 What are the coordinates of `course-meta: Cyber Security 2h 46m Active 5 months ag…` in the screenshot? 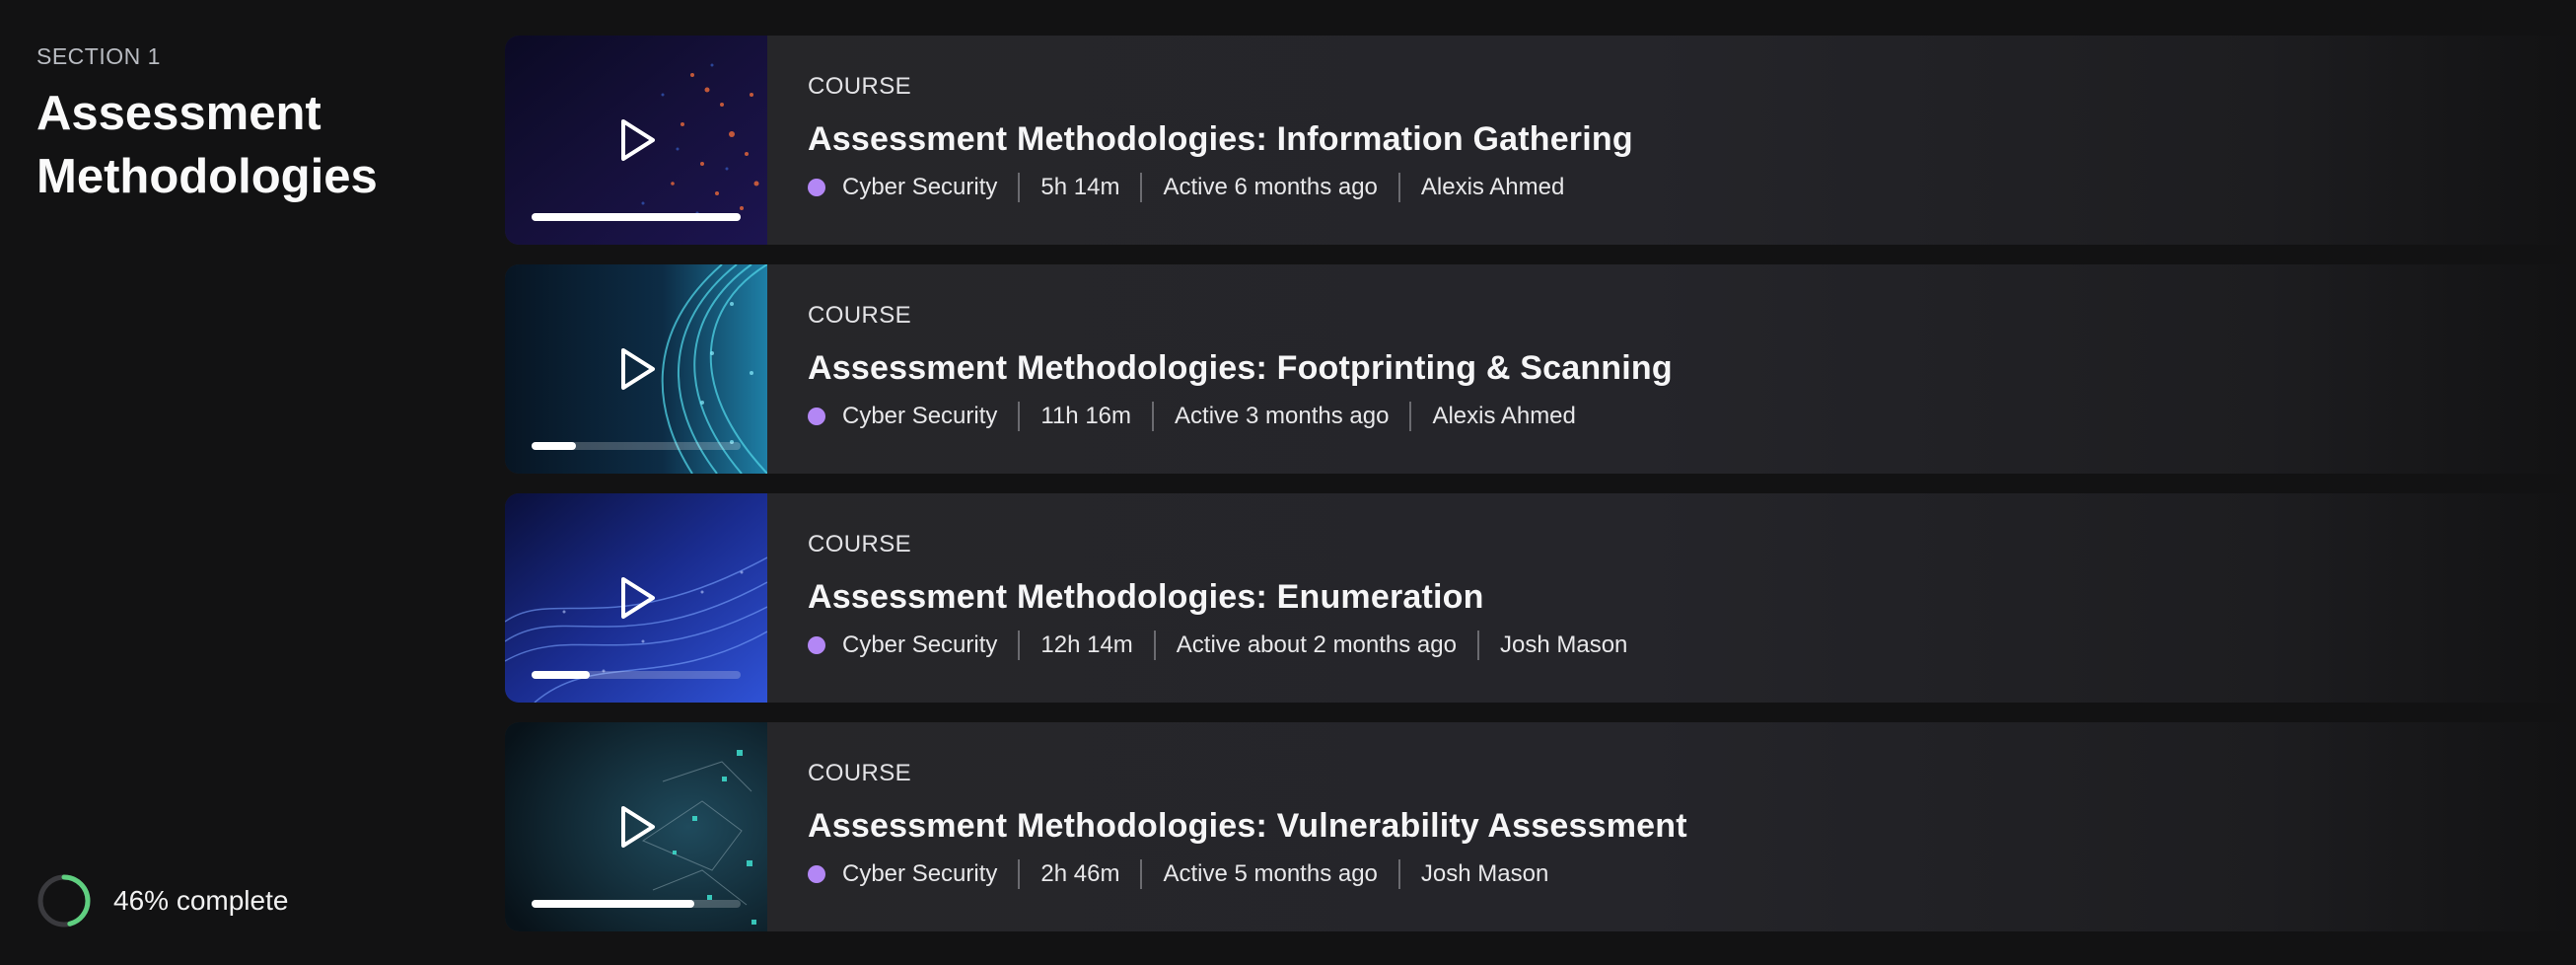 It's located at (1247, 874).